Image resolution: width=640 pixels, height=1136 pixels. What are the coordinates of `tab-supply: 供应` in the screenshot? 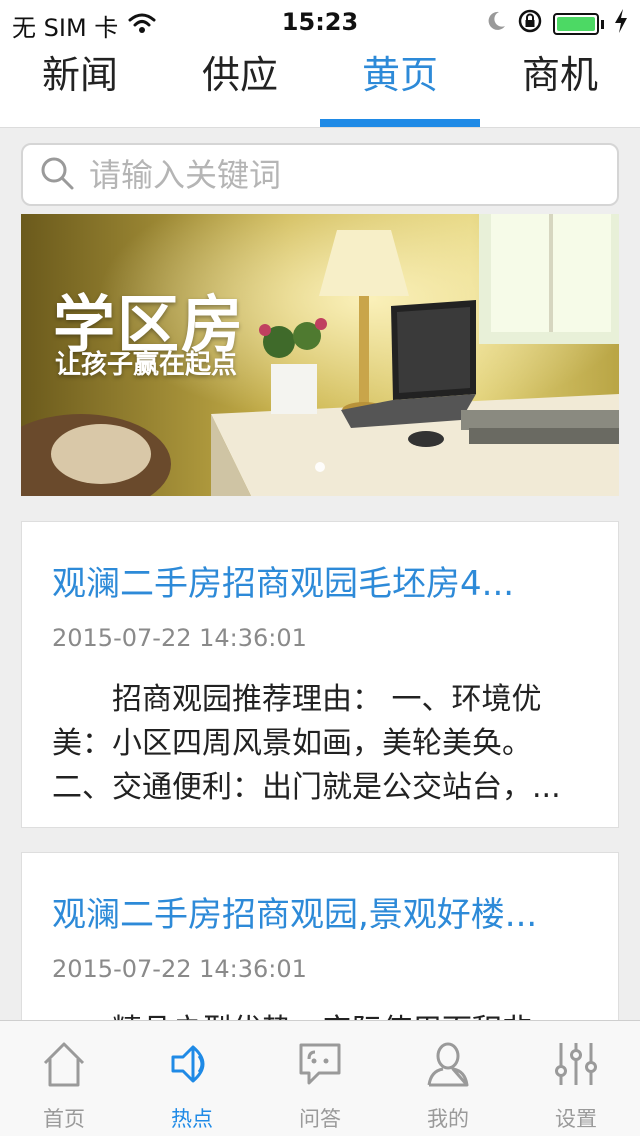 It's located at (240, 83).